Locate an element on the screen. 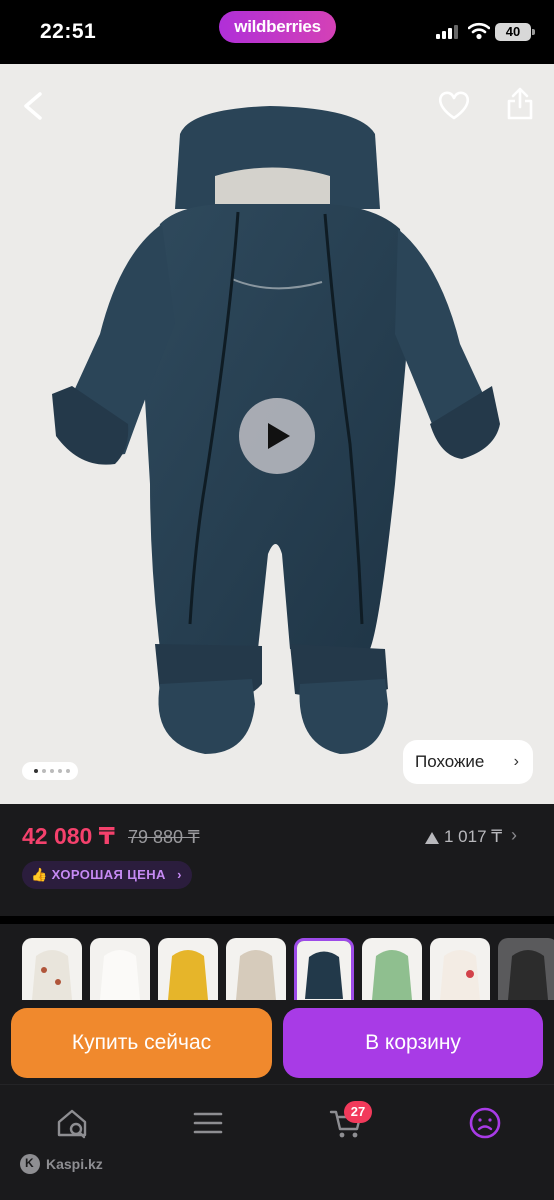 The width and height of the screenshot is (554, 1200). old-price: 79 880 ₸ is located at coordinates (164, 837).